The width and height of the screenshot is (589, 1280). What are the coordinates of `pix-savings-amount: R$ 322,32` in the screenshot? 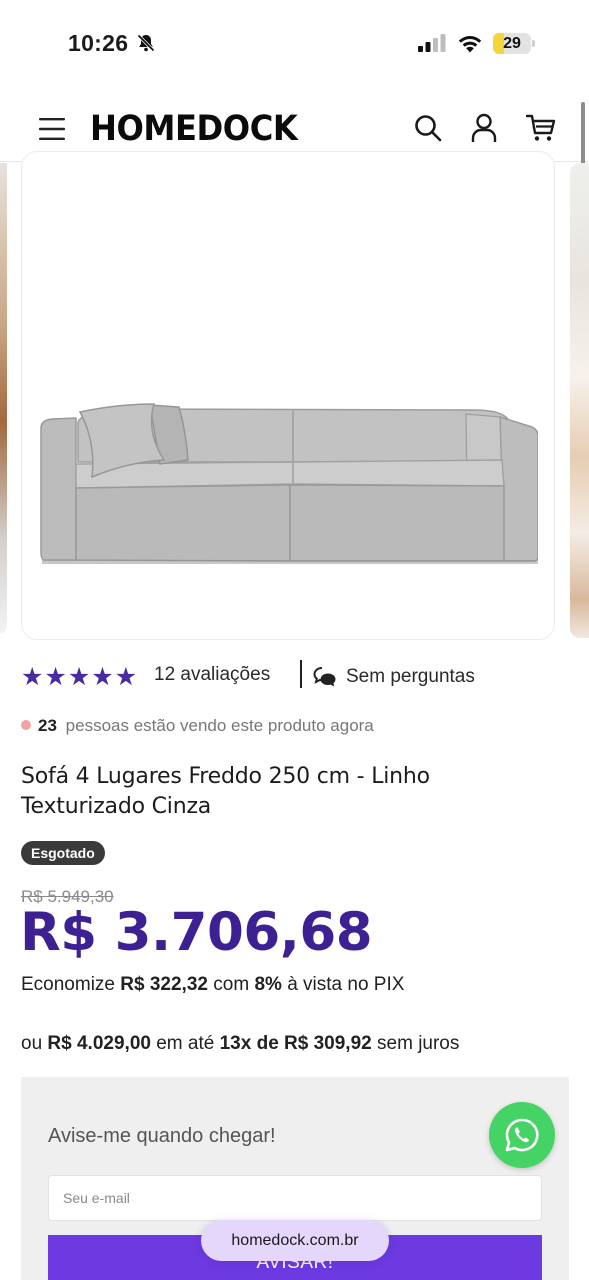 It's located at (164, 984).